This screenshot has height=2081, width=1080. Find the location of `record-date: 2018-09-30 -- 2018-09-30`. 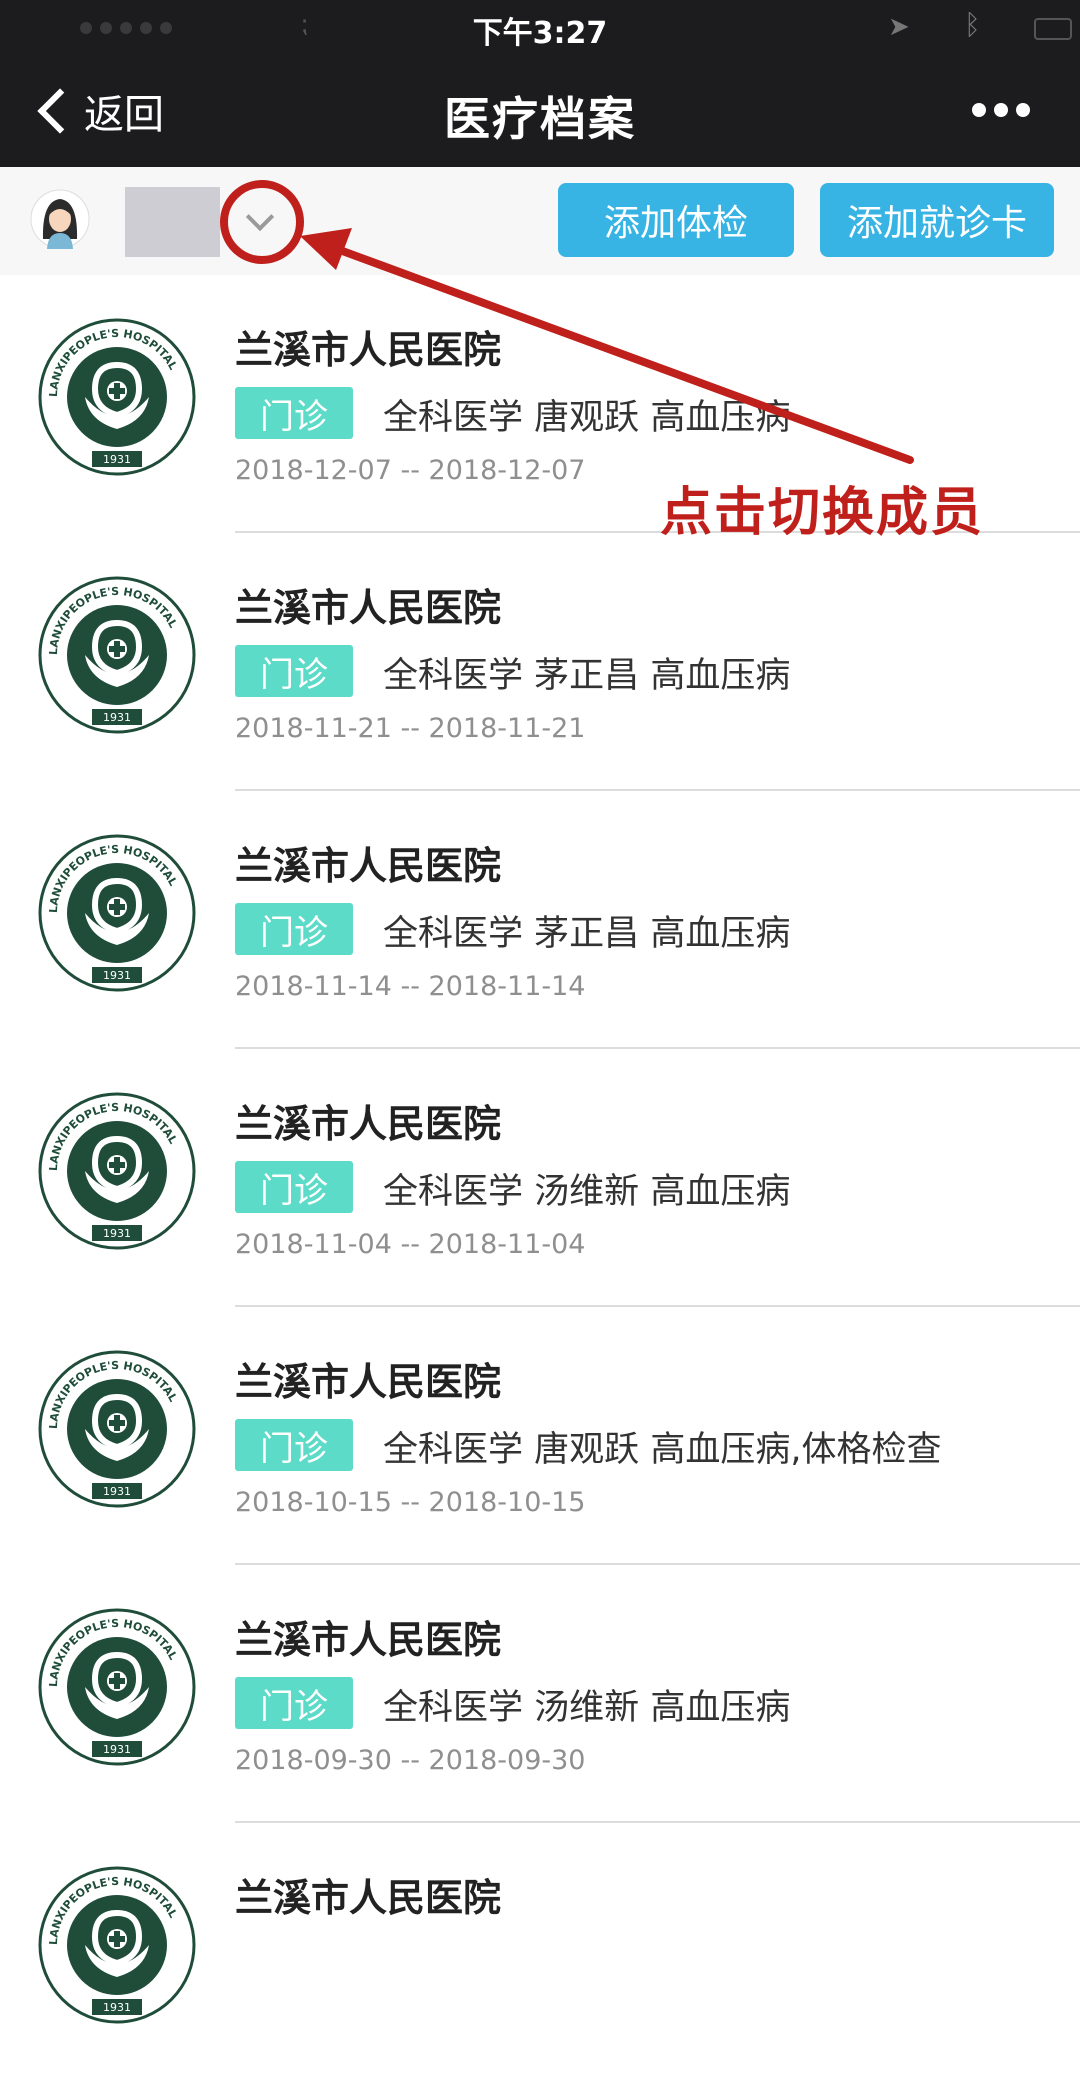

record-date: 2018-09-30 -- 2018-09-30 is located at coordinates (410, 1760).